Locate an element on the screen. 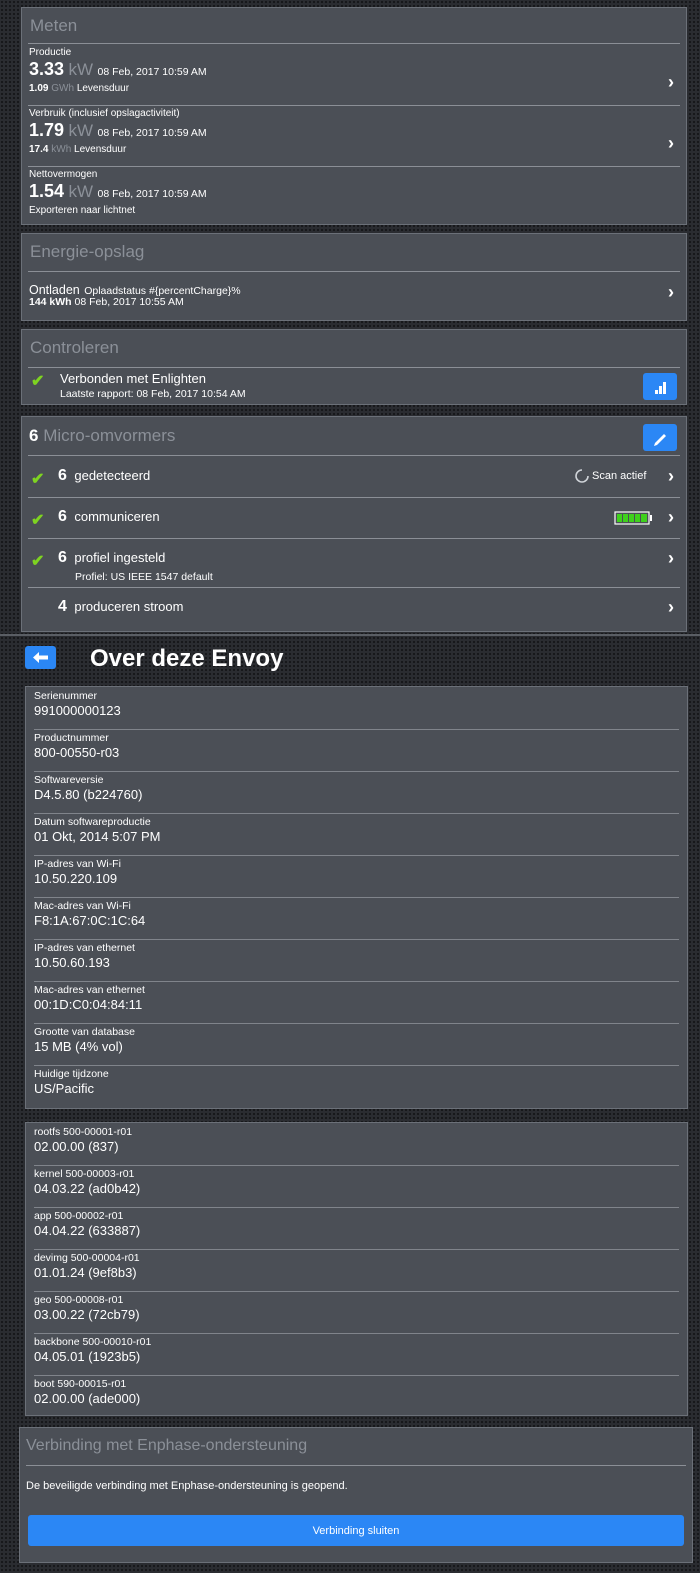  close-connection-button: Verbinding sluiten is located at coordinates (356, 1530).